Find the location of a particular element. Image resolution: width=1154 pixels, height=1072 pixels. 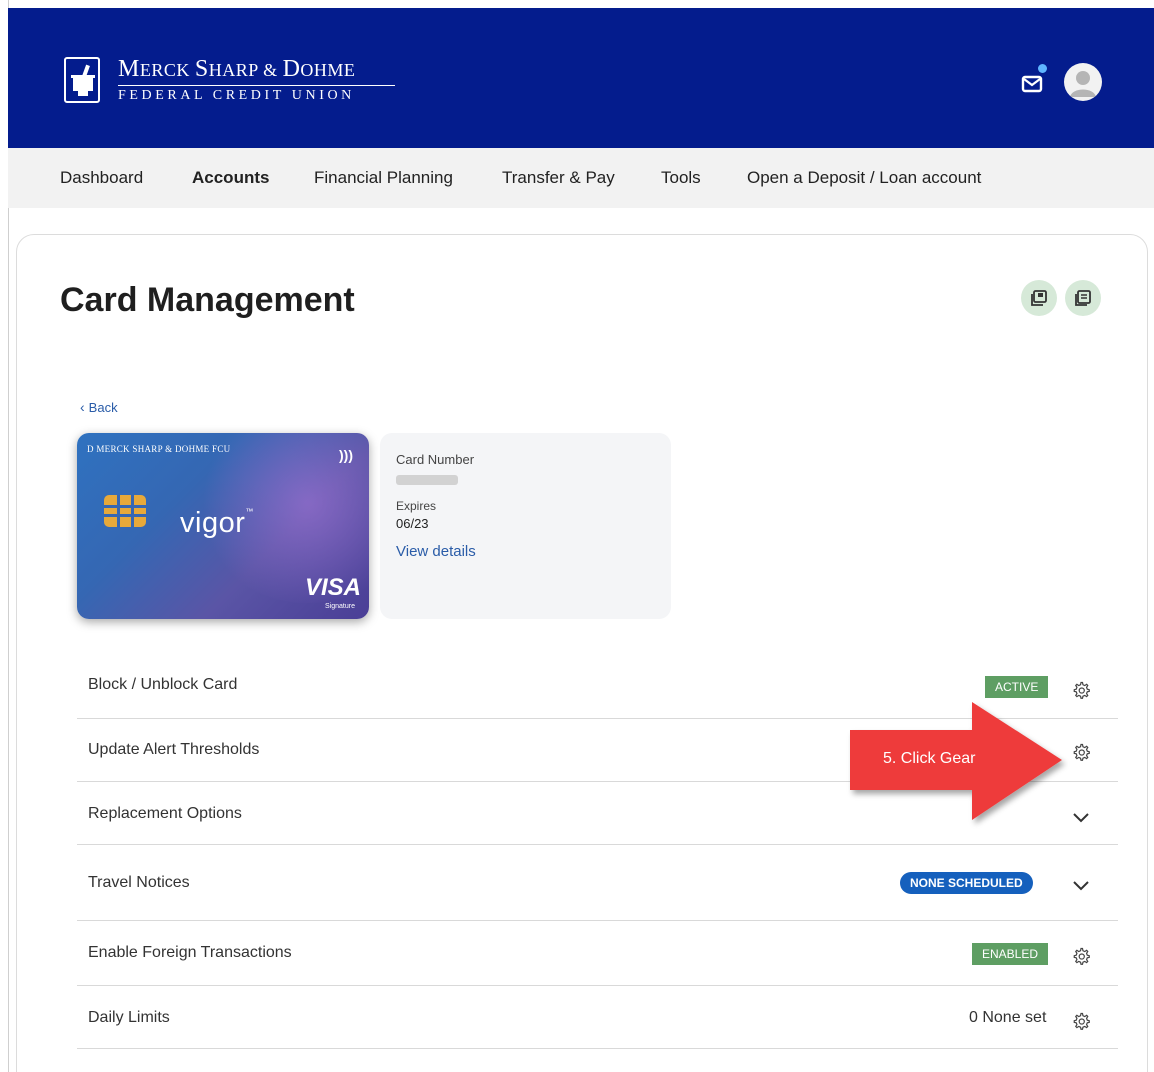

card-network: VISA is located at coordinates (333, 587).